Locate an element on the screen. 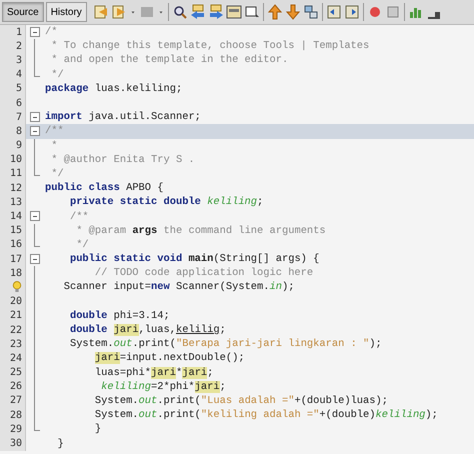  line-number: 27 is located at coordinates (16, 400).